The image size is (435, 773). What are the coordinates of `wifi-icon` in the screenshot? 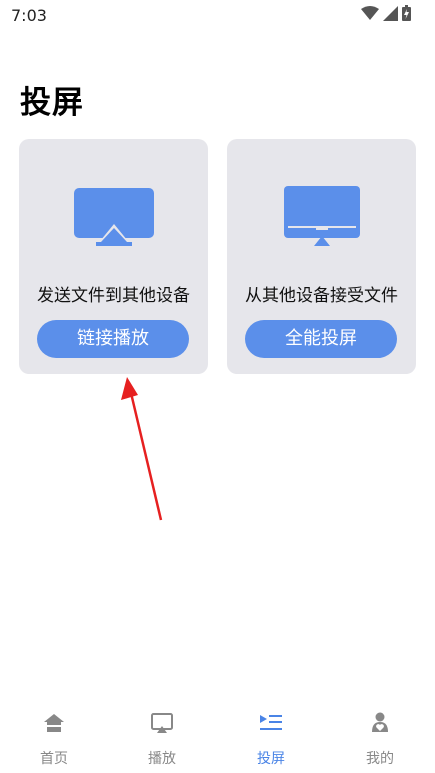 It's located at (370, 15).